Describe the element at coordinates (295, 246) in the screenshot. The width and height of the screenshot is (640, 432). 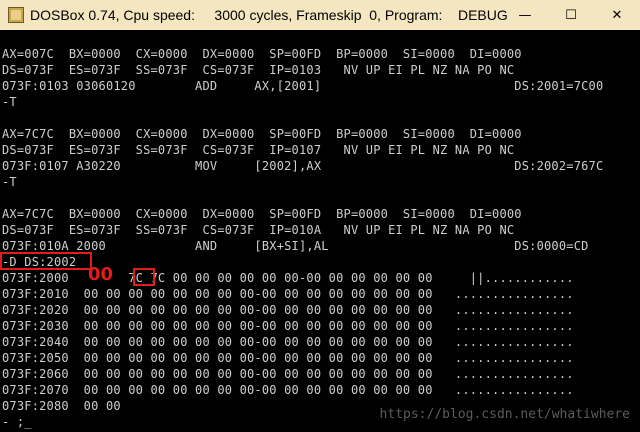
I see `console-line: 073F:010A 2000 AND [BX+SI],AL DS:0000=CD` at that location.